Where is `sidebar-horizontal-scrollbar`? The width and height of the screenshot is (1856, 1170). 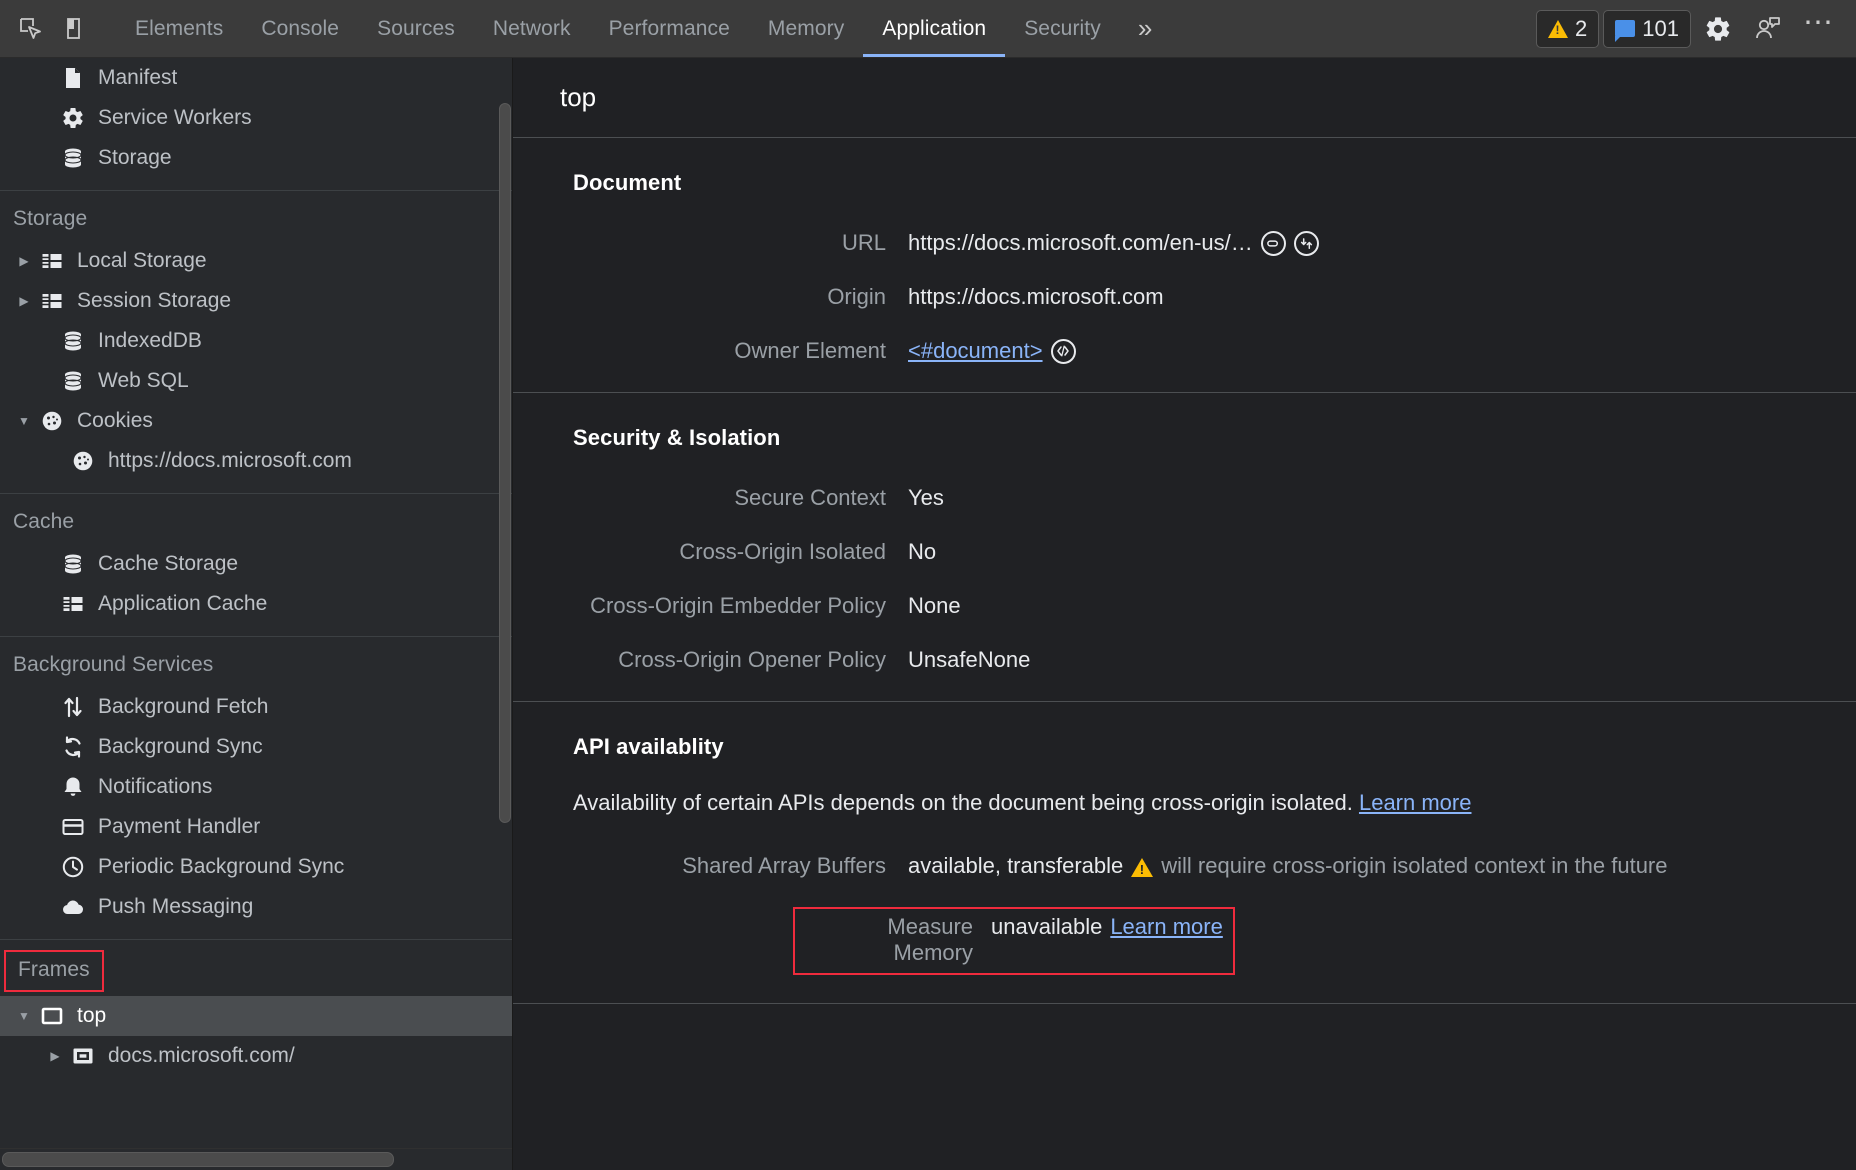
sidebar-horizontal-scrollbar is located at coordinates (256, 1159).